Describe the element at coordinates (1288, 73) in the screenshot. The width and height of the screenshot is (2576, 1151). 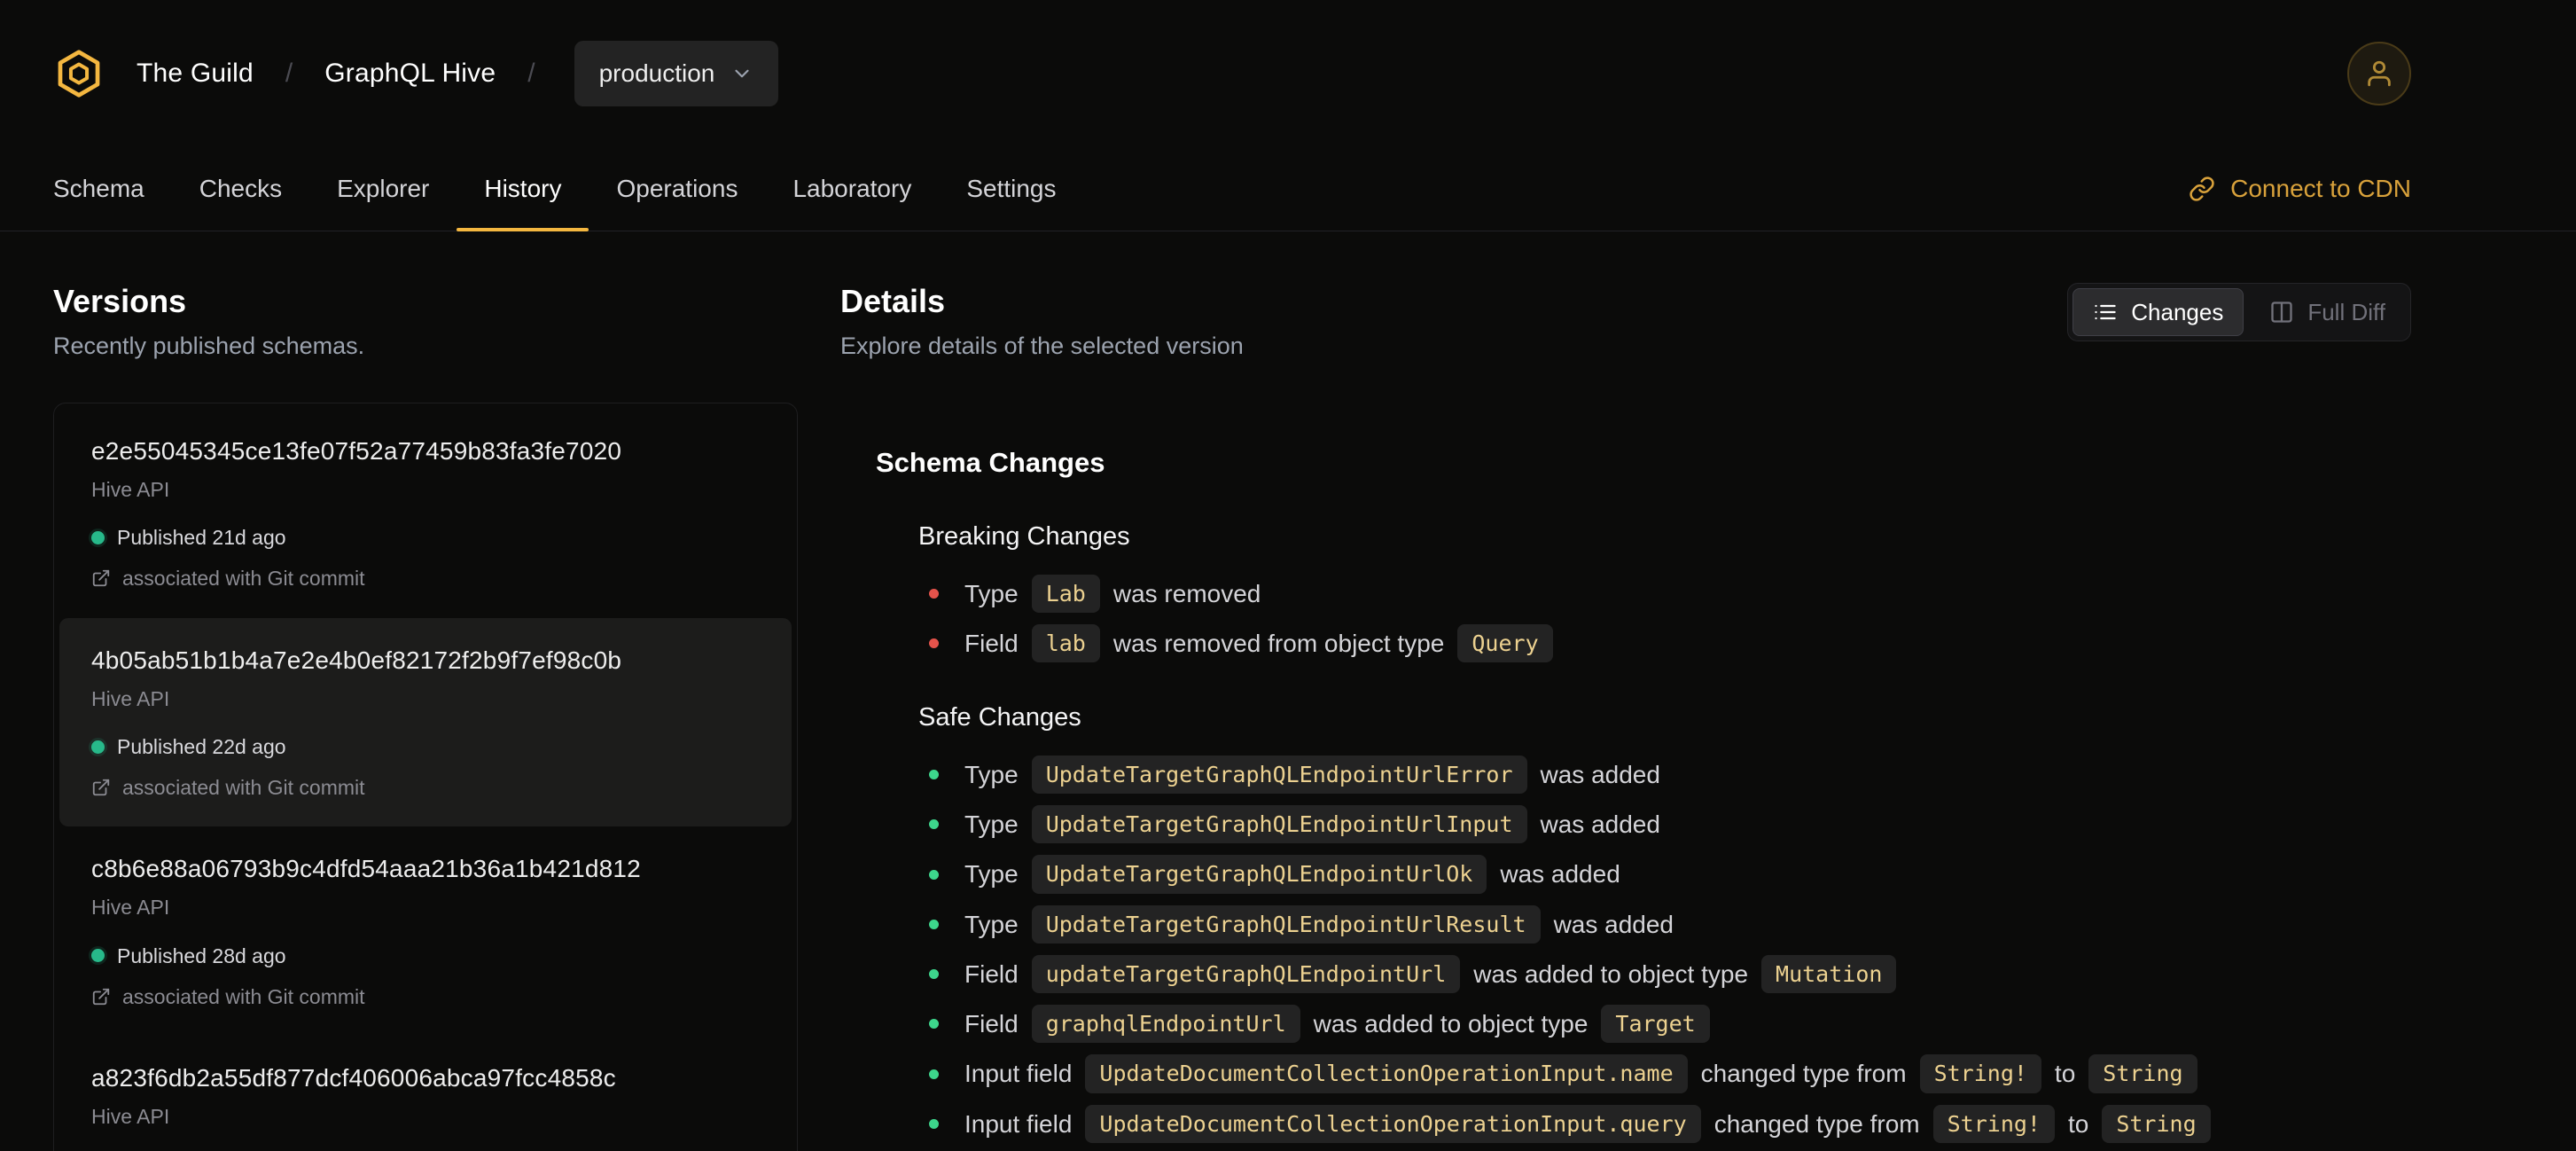
I see `top-bar: The Guild / GraphQL Hive / production` at that location.